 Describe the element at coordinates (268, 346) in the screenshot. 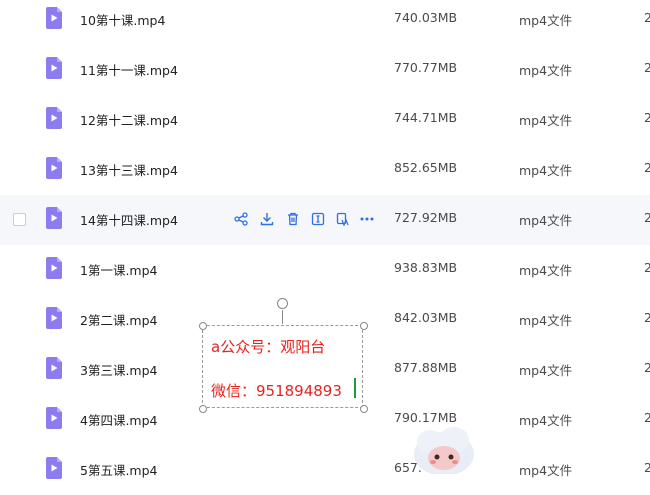

I see `annotation-line-1: a公众号：观阳台` at that location.